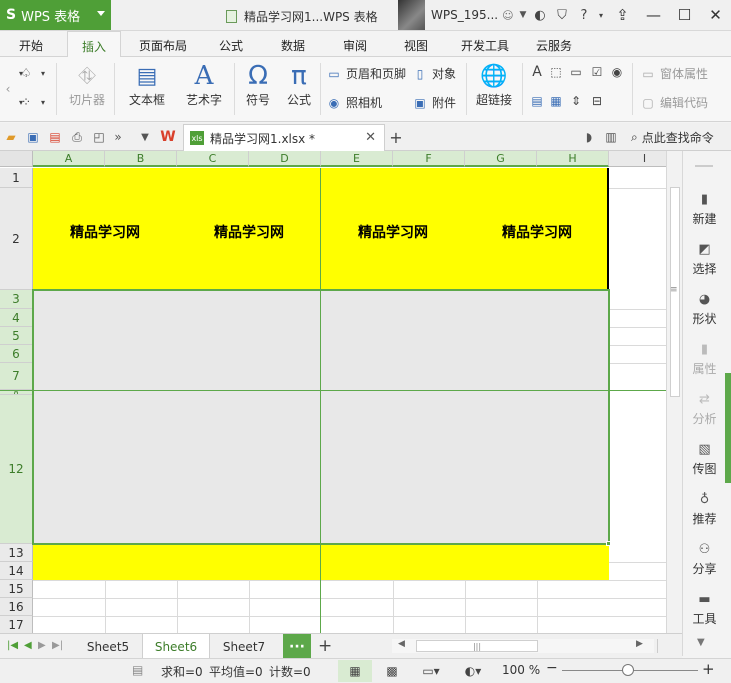  Describe the element at coordinates (540, 15) in the screenshot. I see `skin-icon: ◐` at that location.